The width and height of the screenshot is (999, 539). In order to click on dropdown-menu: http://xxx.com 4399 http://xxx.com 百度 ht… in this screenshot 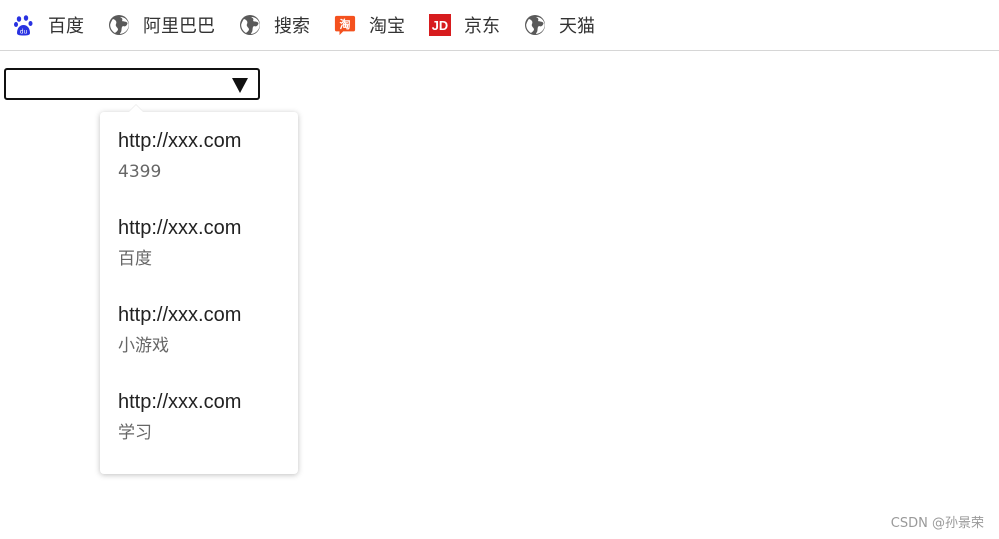, I will do `click(199, 289)`.